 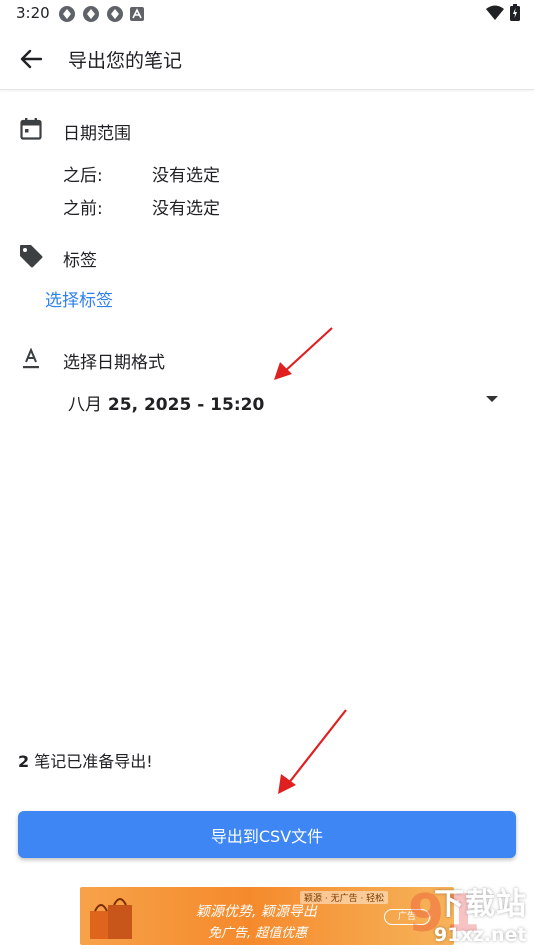 I want to click on after-date-value: 没有选定, so click(x=186, y=173).